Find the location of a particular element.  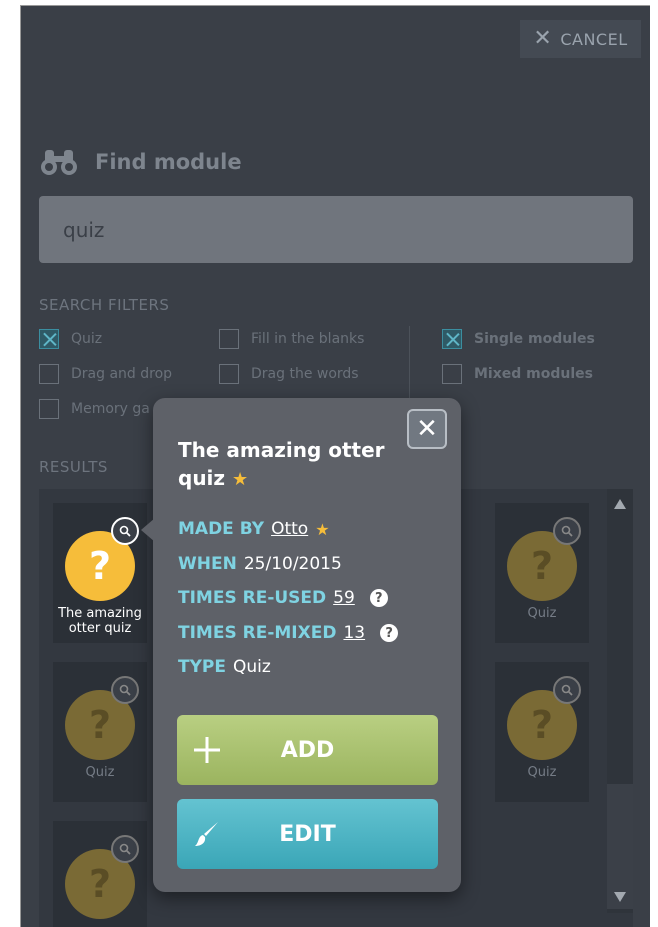

close-icon: ✕ is located at coordinates (543, 38).